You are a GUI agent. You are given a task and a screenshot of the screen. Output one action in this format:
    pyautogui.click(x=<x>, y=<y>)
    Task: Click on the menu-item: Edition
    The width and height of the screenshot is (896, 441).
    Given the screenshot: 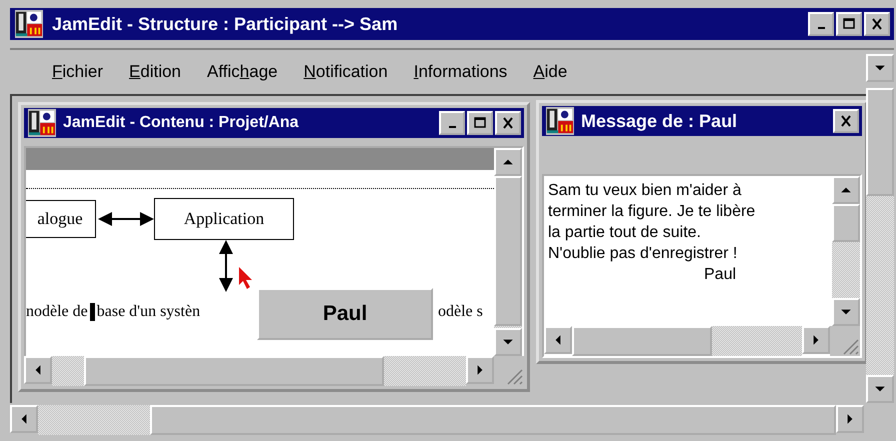 What is the action you would take?
    pyautogui.click(x=155, y=72)
    